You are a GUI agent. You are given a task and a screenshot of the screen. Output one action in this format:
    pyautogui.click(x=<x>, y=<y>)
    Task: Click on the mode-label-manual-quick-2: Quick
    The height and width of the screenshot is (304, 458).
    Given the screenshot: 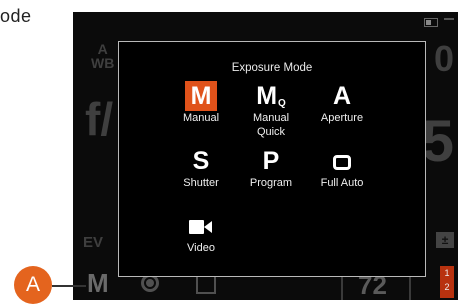 What is the action you would take?
    pyautogui.click(x=271, y=132)
    